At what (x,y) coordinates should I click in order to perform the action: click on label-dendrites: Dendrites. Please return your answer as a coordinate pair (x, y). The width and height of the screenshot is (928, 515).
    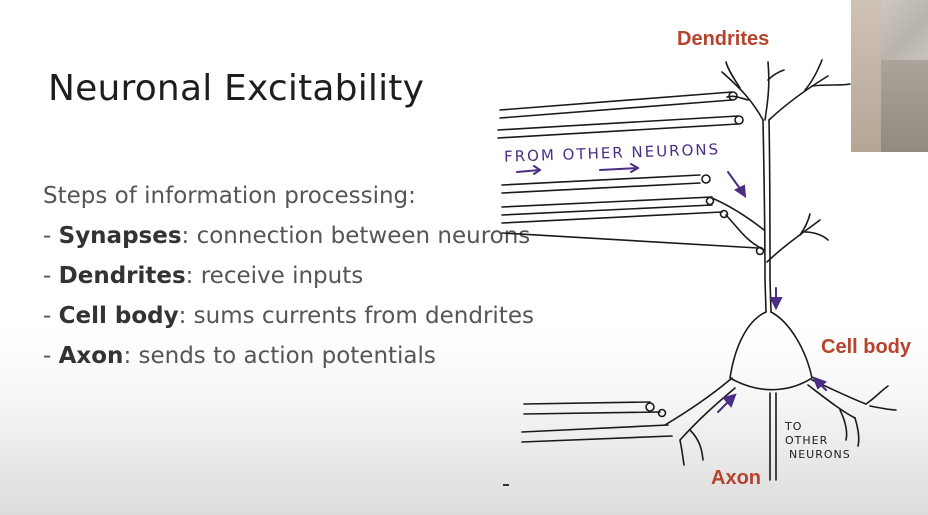
    Looking at the image, I should click on (723, 39).